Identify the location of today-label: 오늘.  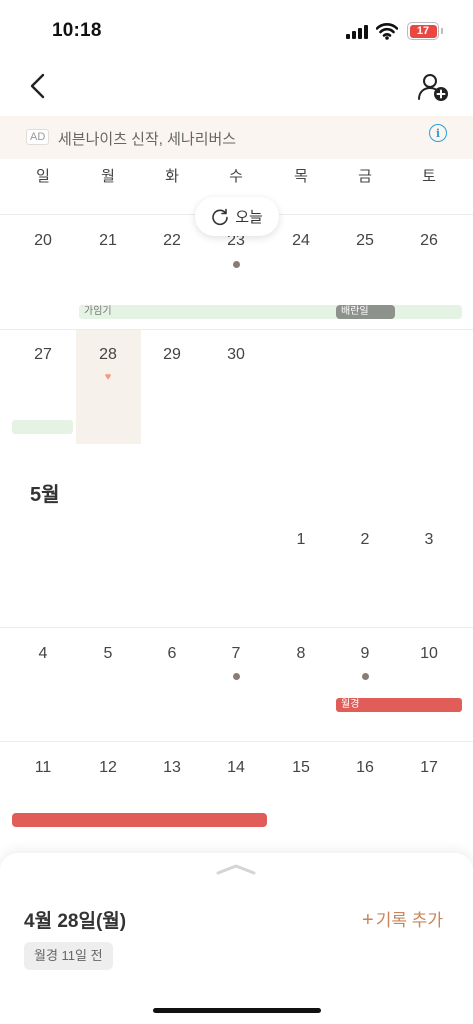
(249, 217).